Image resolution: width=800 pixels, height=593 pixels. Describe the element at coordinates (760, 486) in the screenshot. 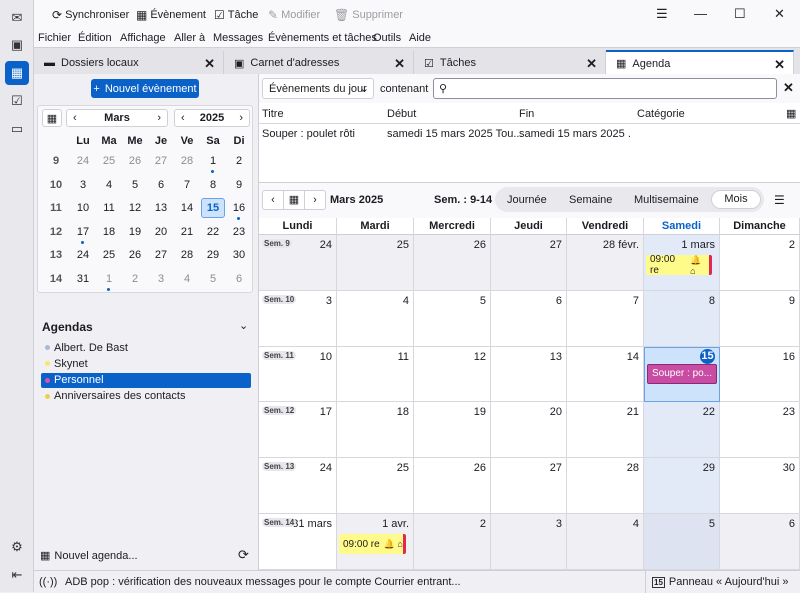

I see `day-cell: 30` at that location.